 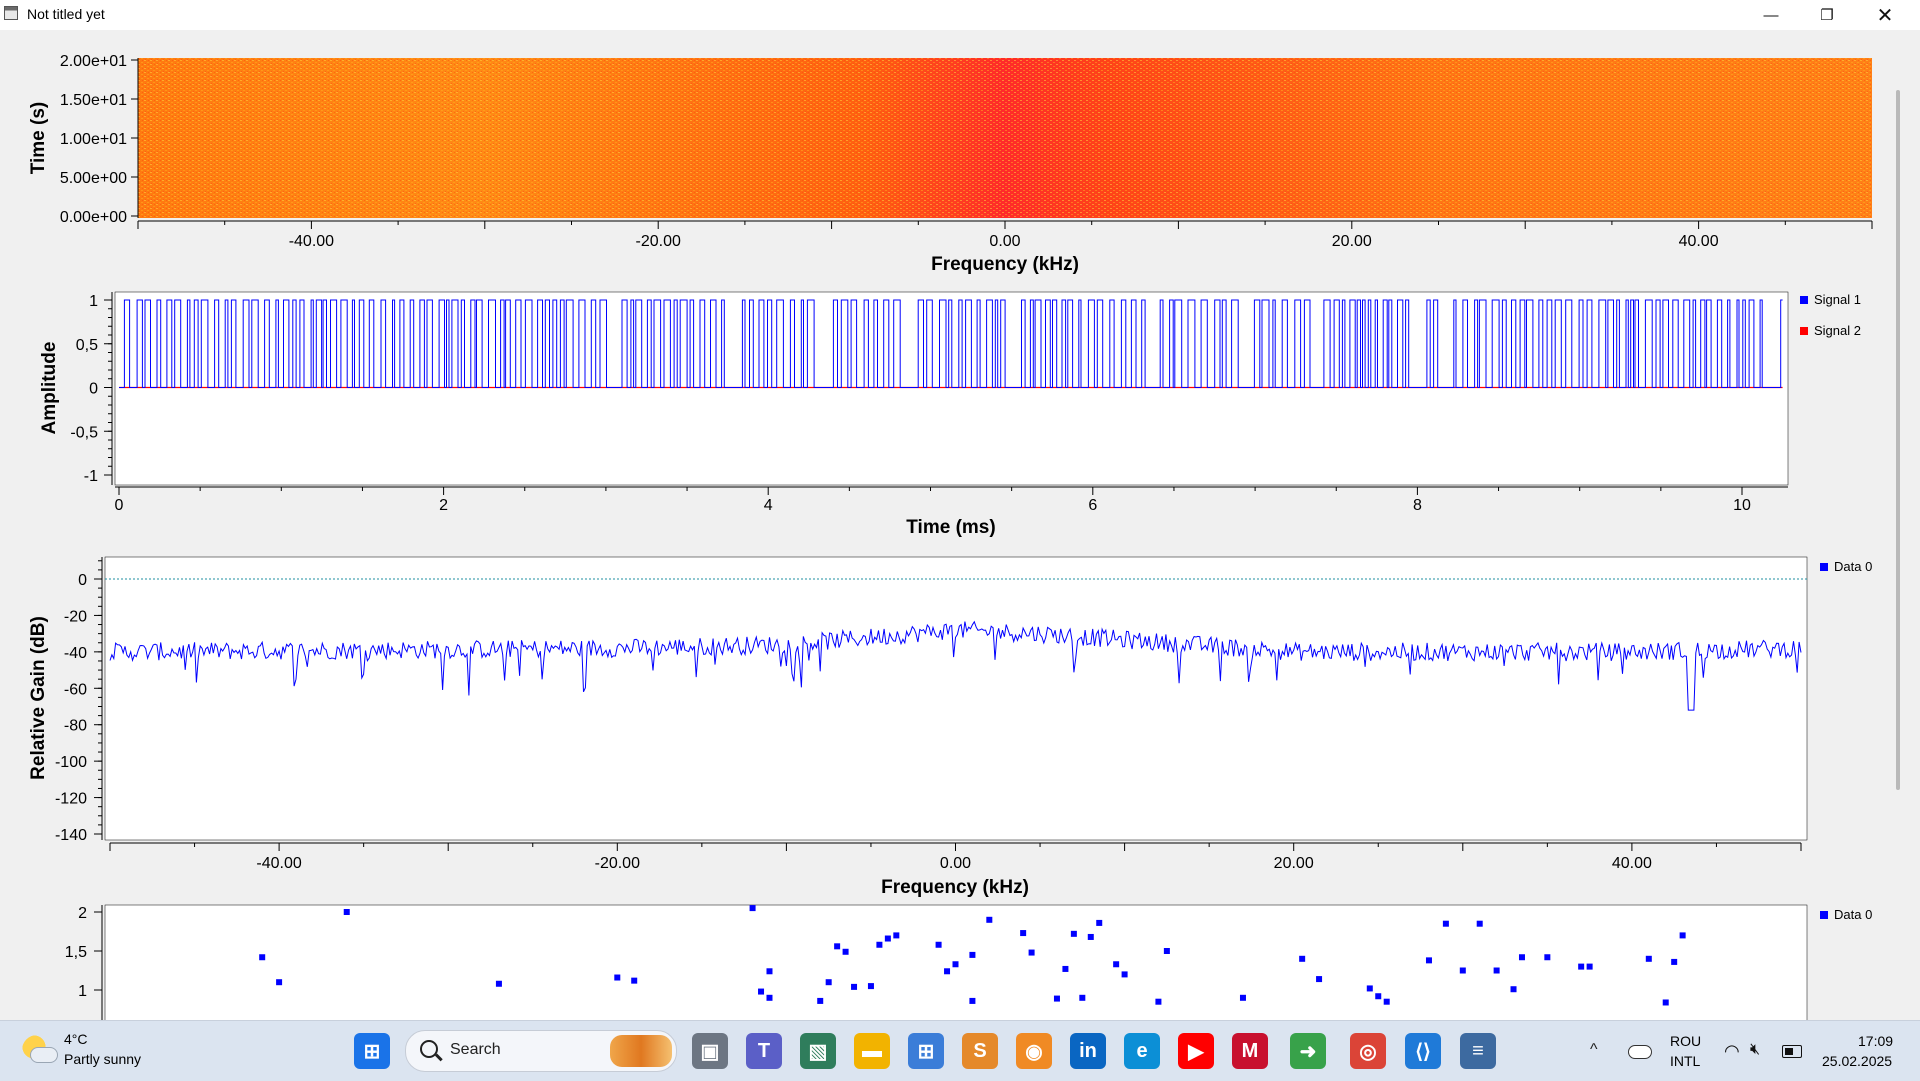 What do you see at coordinates (1005, 138) in the screenshot?
I see `waterfall-noise` at bounding box center [1005, 138].